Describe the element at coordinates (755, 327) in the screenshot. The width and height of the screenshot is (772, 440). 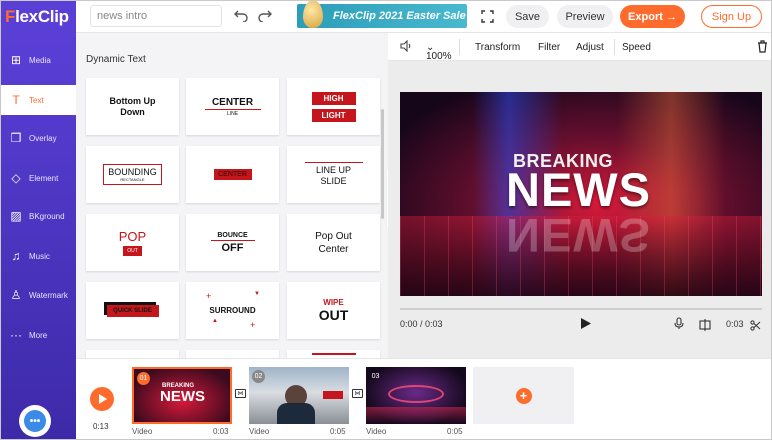
I see `scissors-icon` at that location.